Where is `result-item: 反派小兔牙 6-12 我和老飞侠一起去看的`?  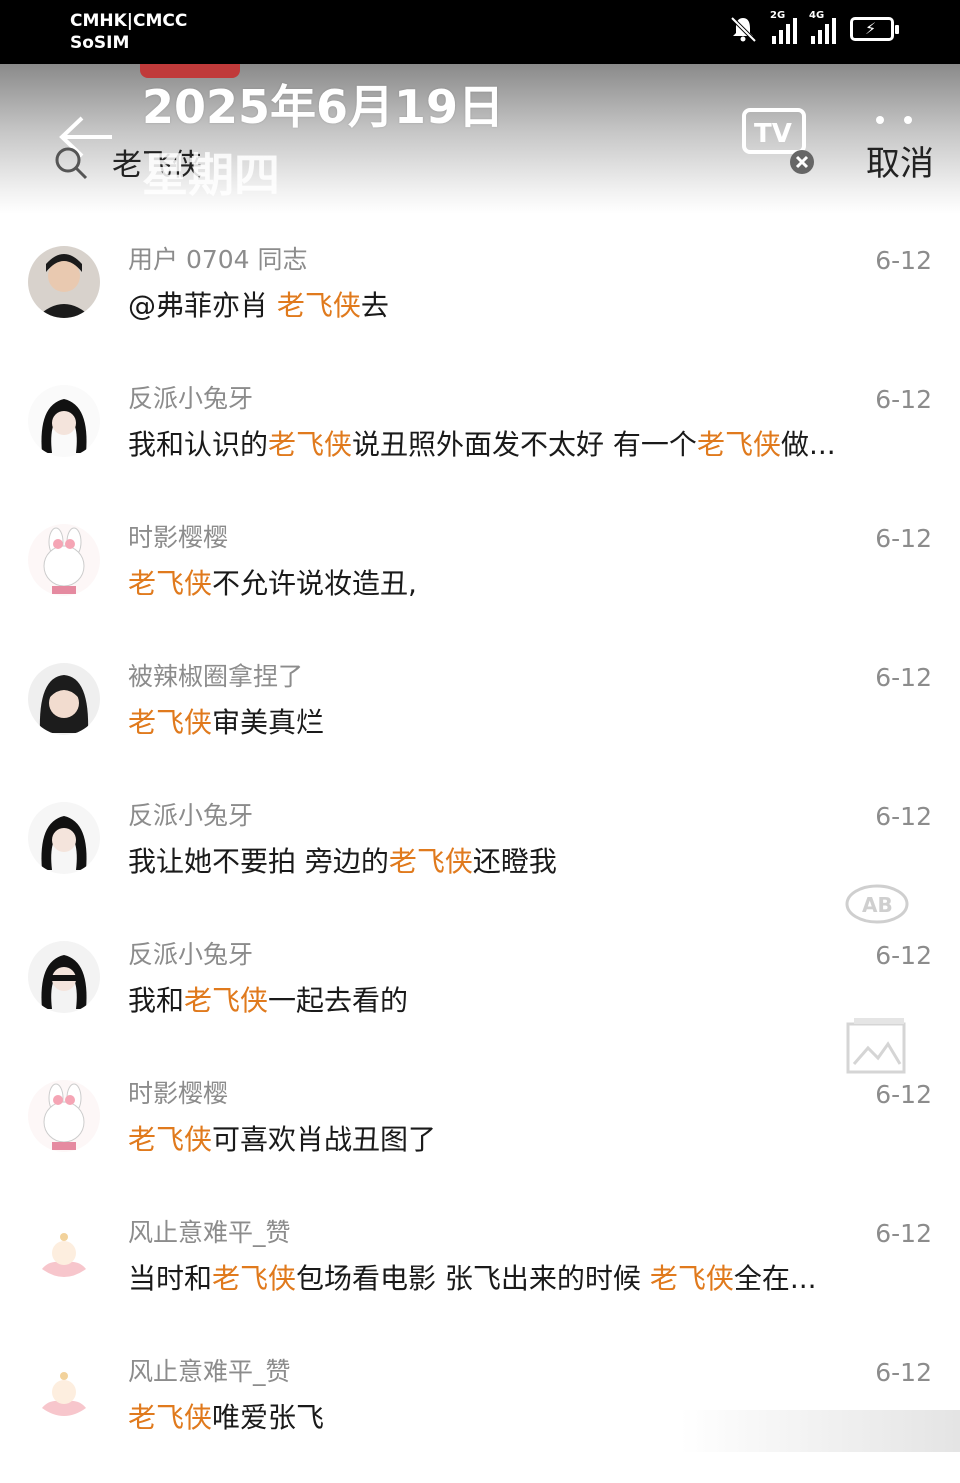 result-item: 反派小兔牙 6-12 我和老飞侠一起去看的 is located at coordinates (480, 996).